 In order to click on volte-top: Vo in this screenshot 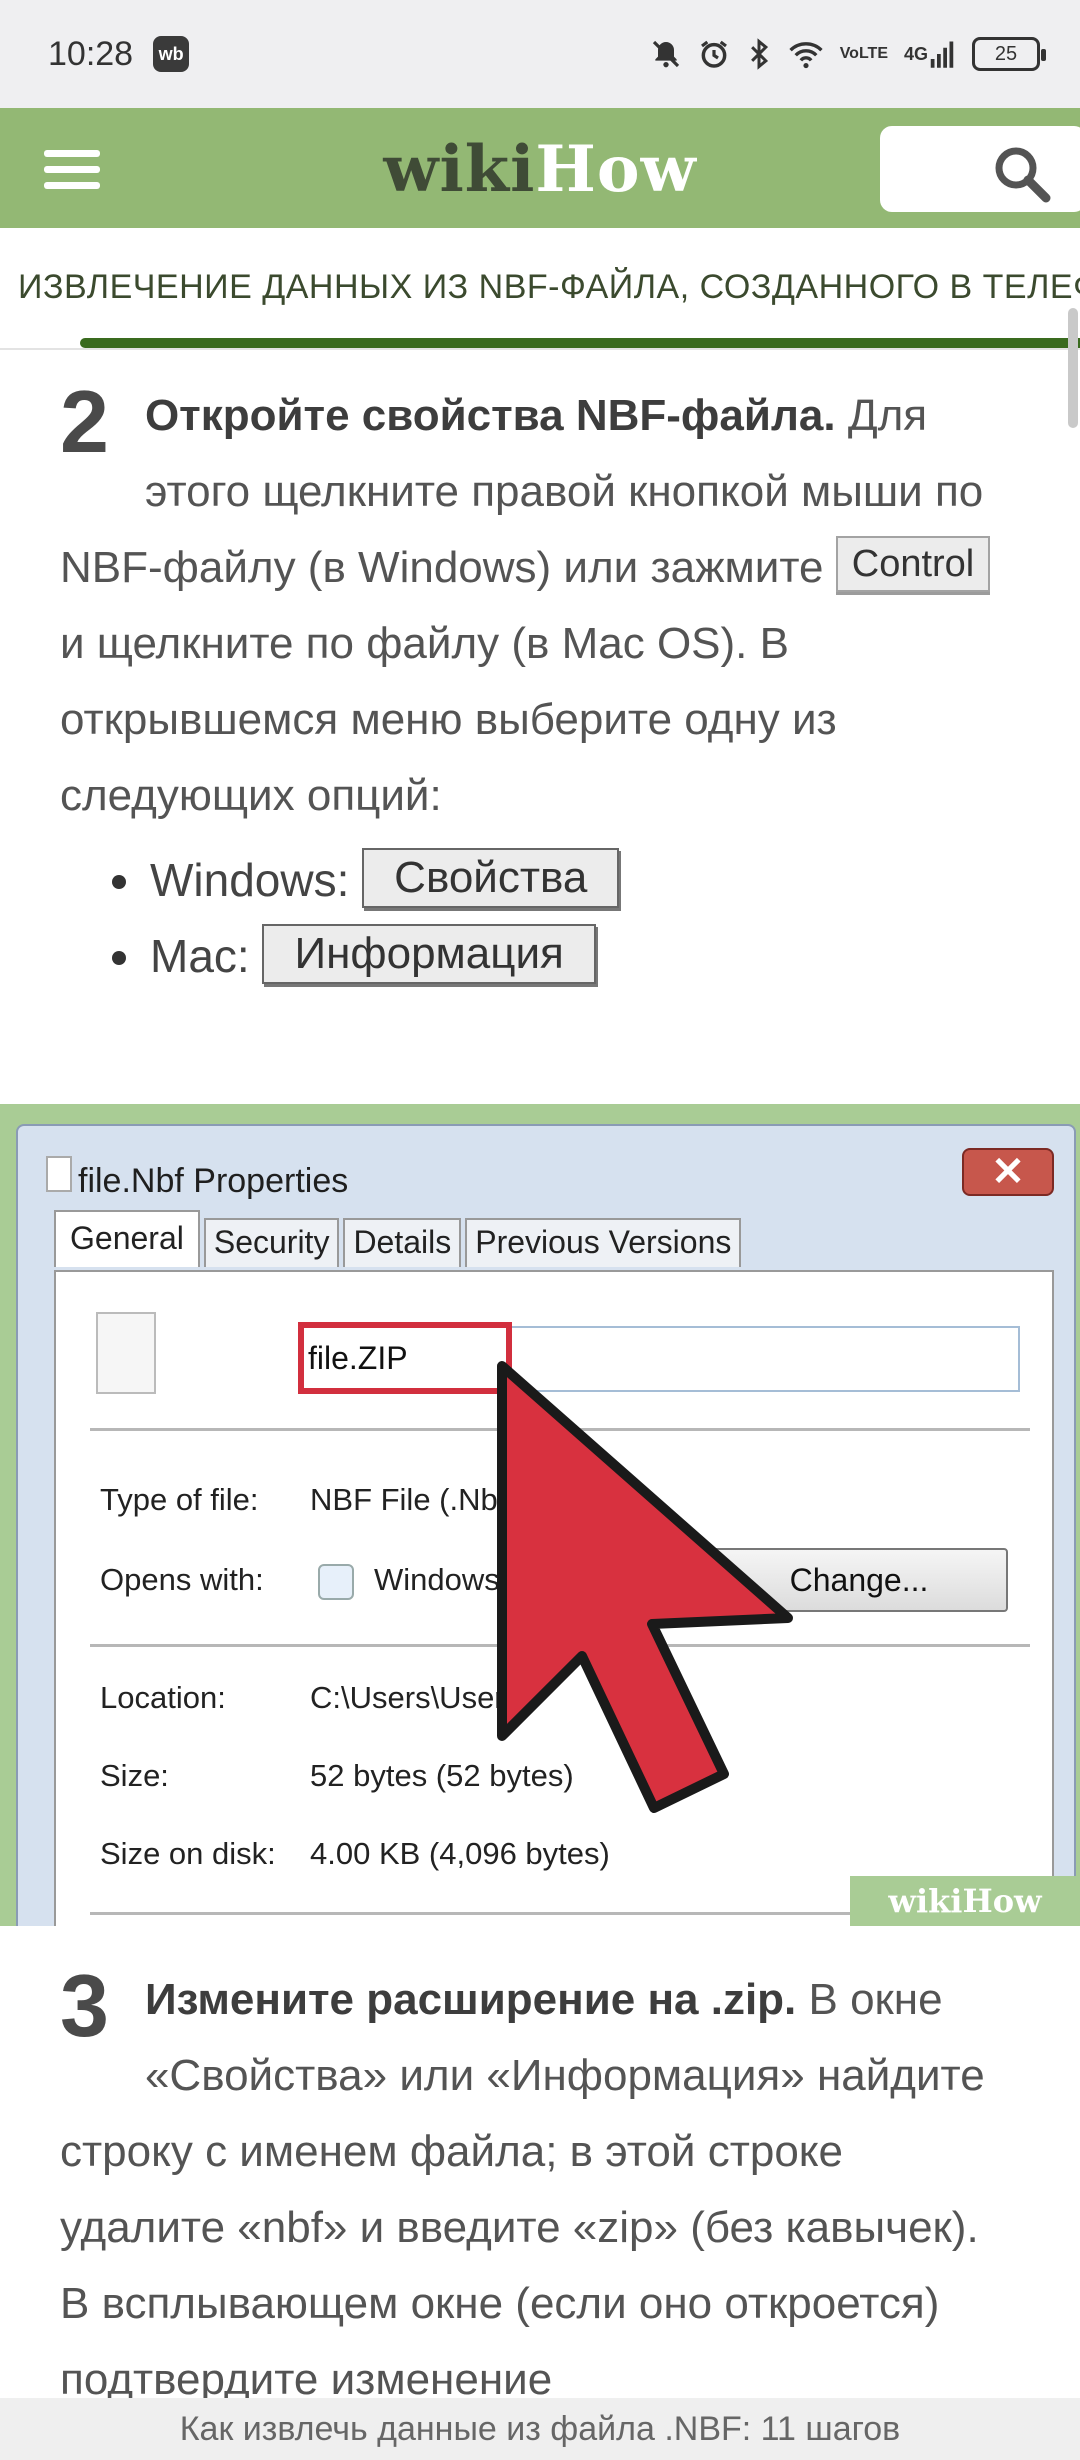, I will do `click(849, 53)`.